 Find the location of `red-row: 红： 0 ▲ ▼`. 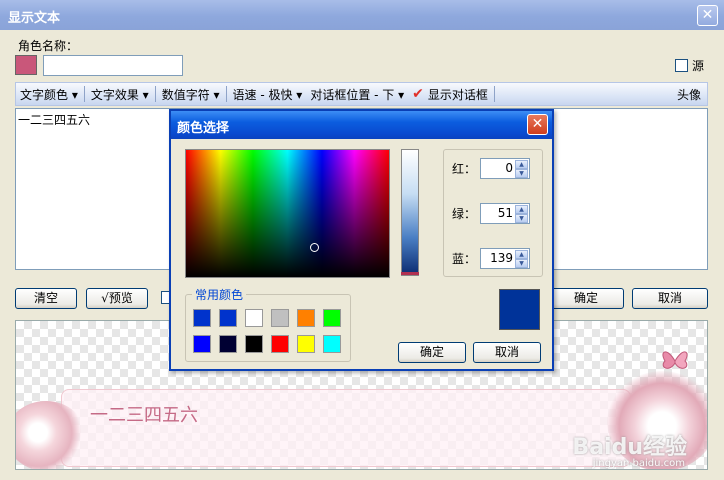

red-row: 红： 0 ▲ ▼ is located at coordinates (491, 168).